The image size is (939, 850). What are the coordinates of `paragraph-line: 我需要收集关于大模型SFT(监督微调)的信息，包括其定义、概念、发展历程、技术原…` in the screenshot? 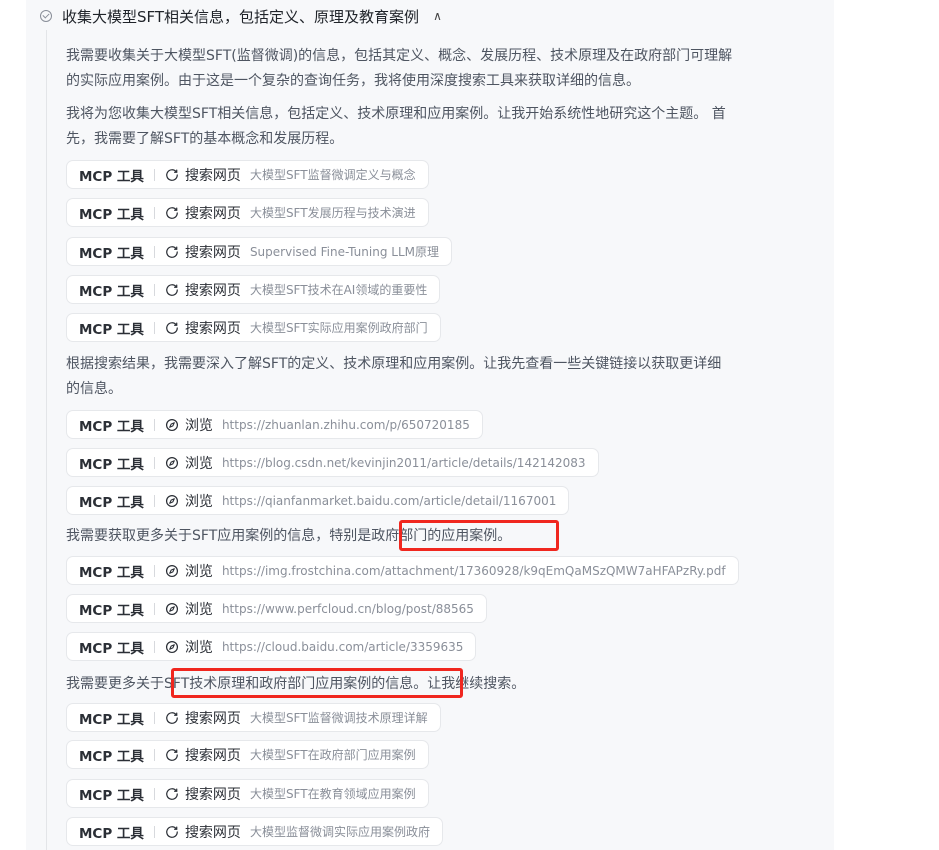 It's located at (399, 56).